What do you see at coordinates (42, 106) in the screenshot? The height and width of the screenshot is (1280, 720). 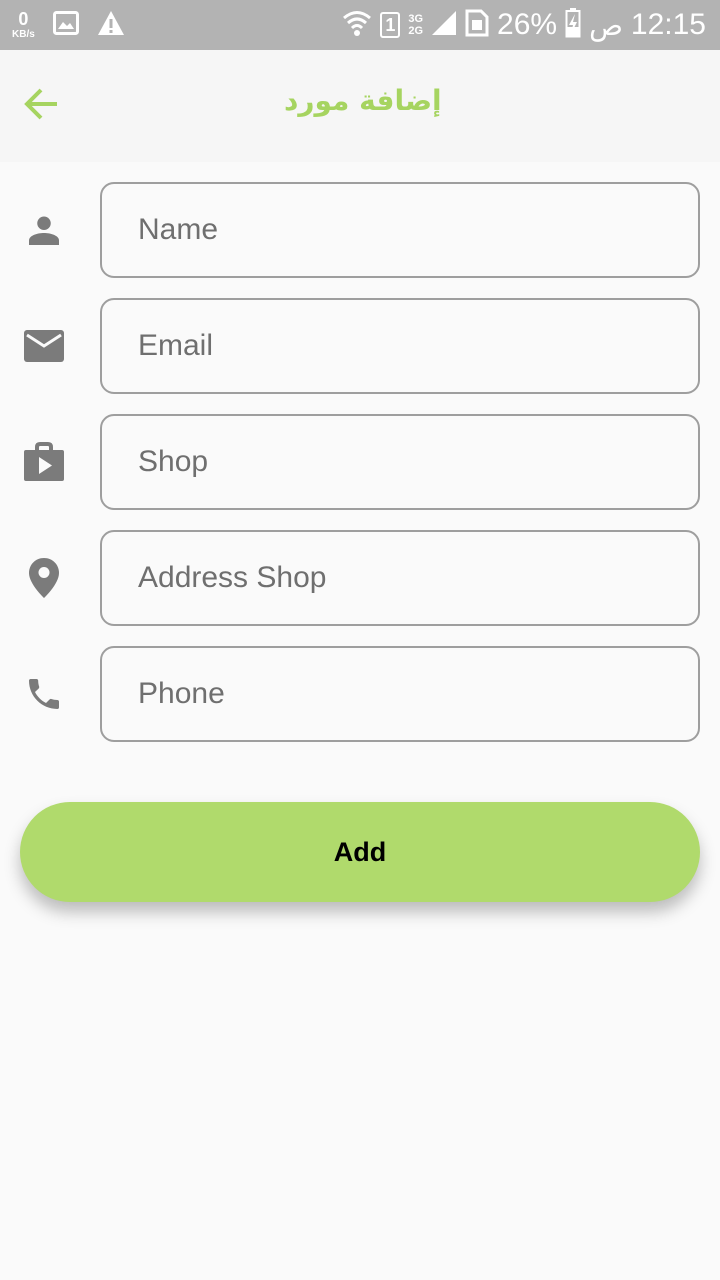 I see `arrow-back-icon` at bounding box center [42, 106].